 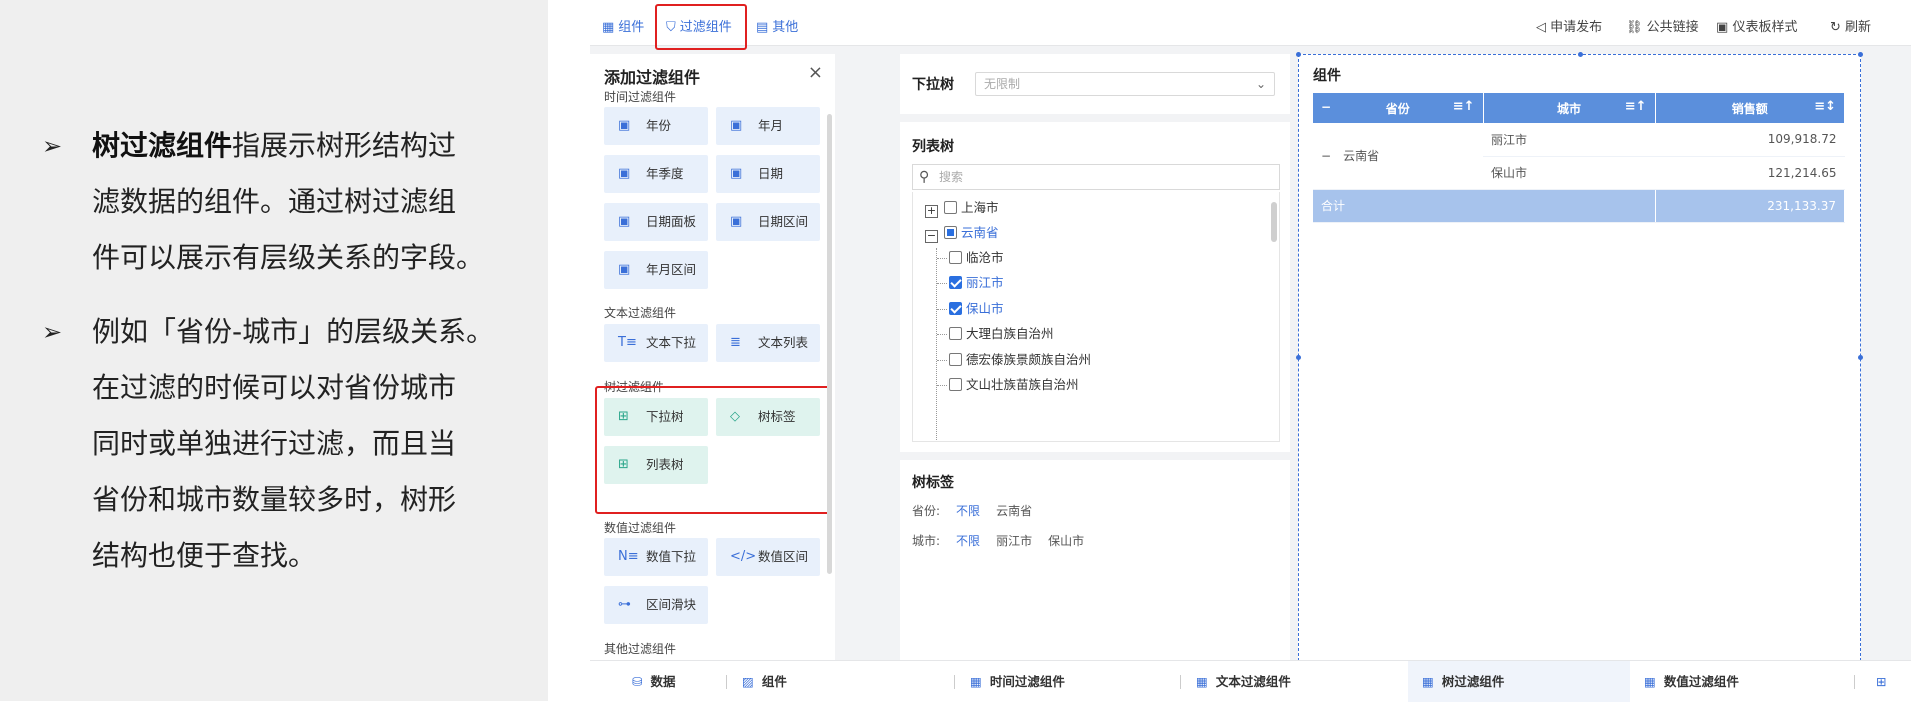 I want to click on bottom-tab-bar: ⛁ 数据 ▨ 组件 ▦ 时间过滤组件 ▦ 文本过滤组件 ▦ 树过滤组件 ▦ 数值过滤组件 ⊞, so click(x=1250, y=681).